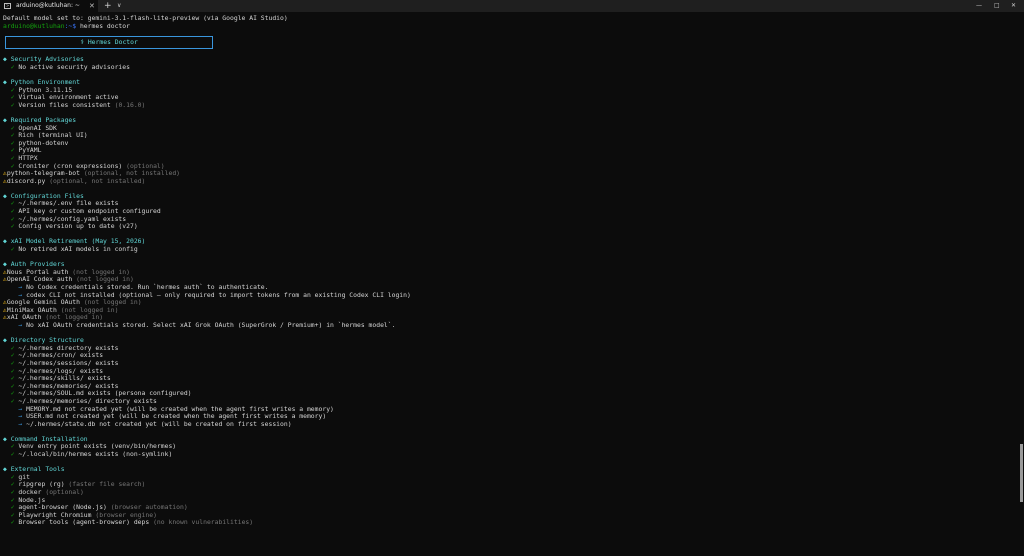 This screenshot has height=556, width=1024. Describe the element at coordinates (1021, 473) in the screenshot. I see `scrollbar-thumb` at that location.